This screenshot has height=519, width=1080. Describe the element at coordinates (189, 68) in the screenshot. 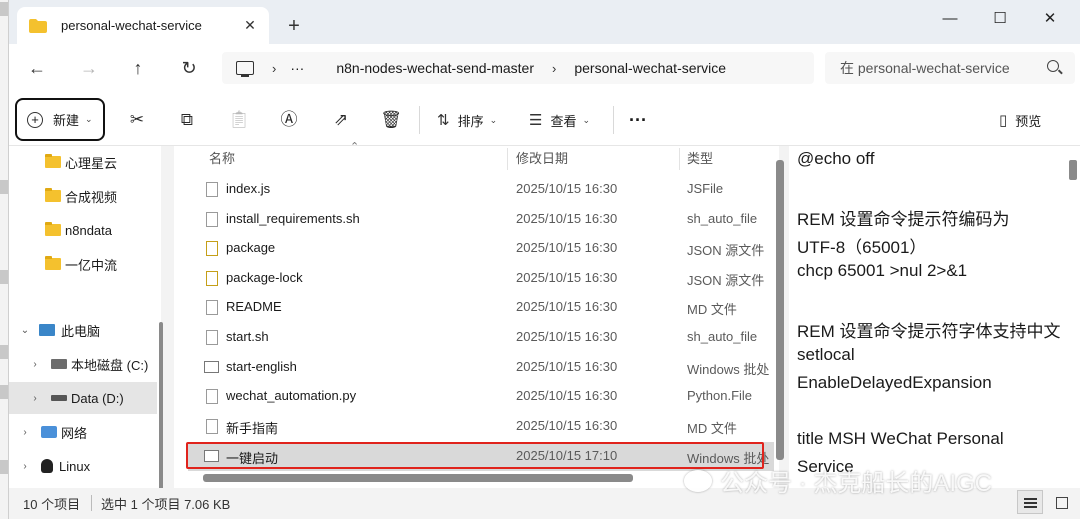

I see `refresh-button: ↻` at that location.